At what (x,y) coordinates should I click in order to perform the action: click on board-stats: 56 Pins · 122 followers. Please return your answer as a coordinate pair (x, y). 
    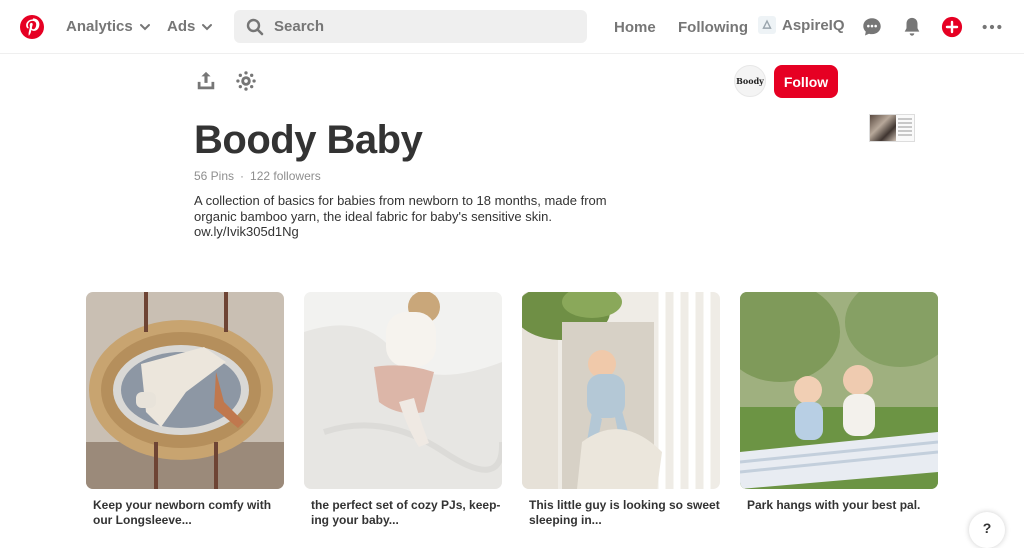
    Looking at the image, I should click on (257, 176).